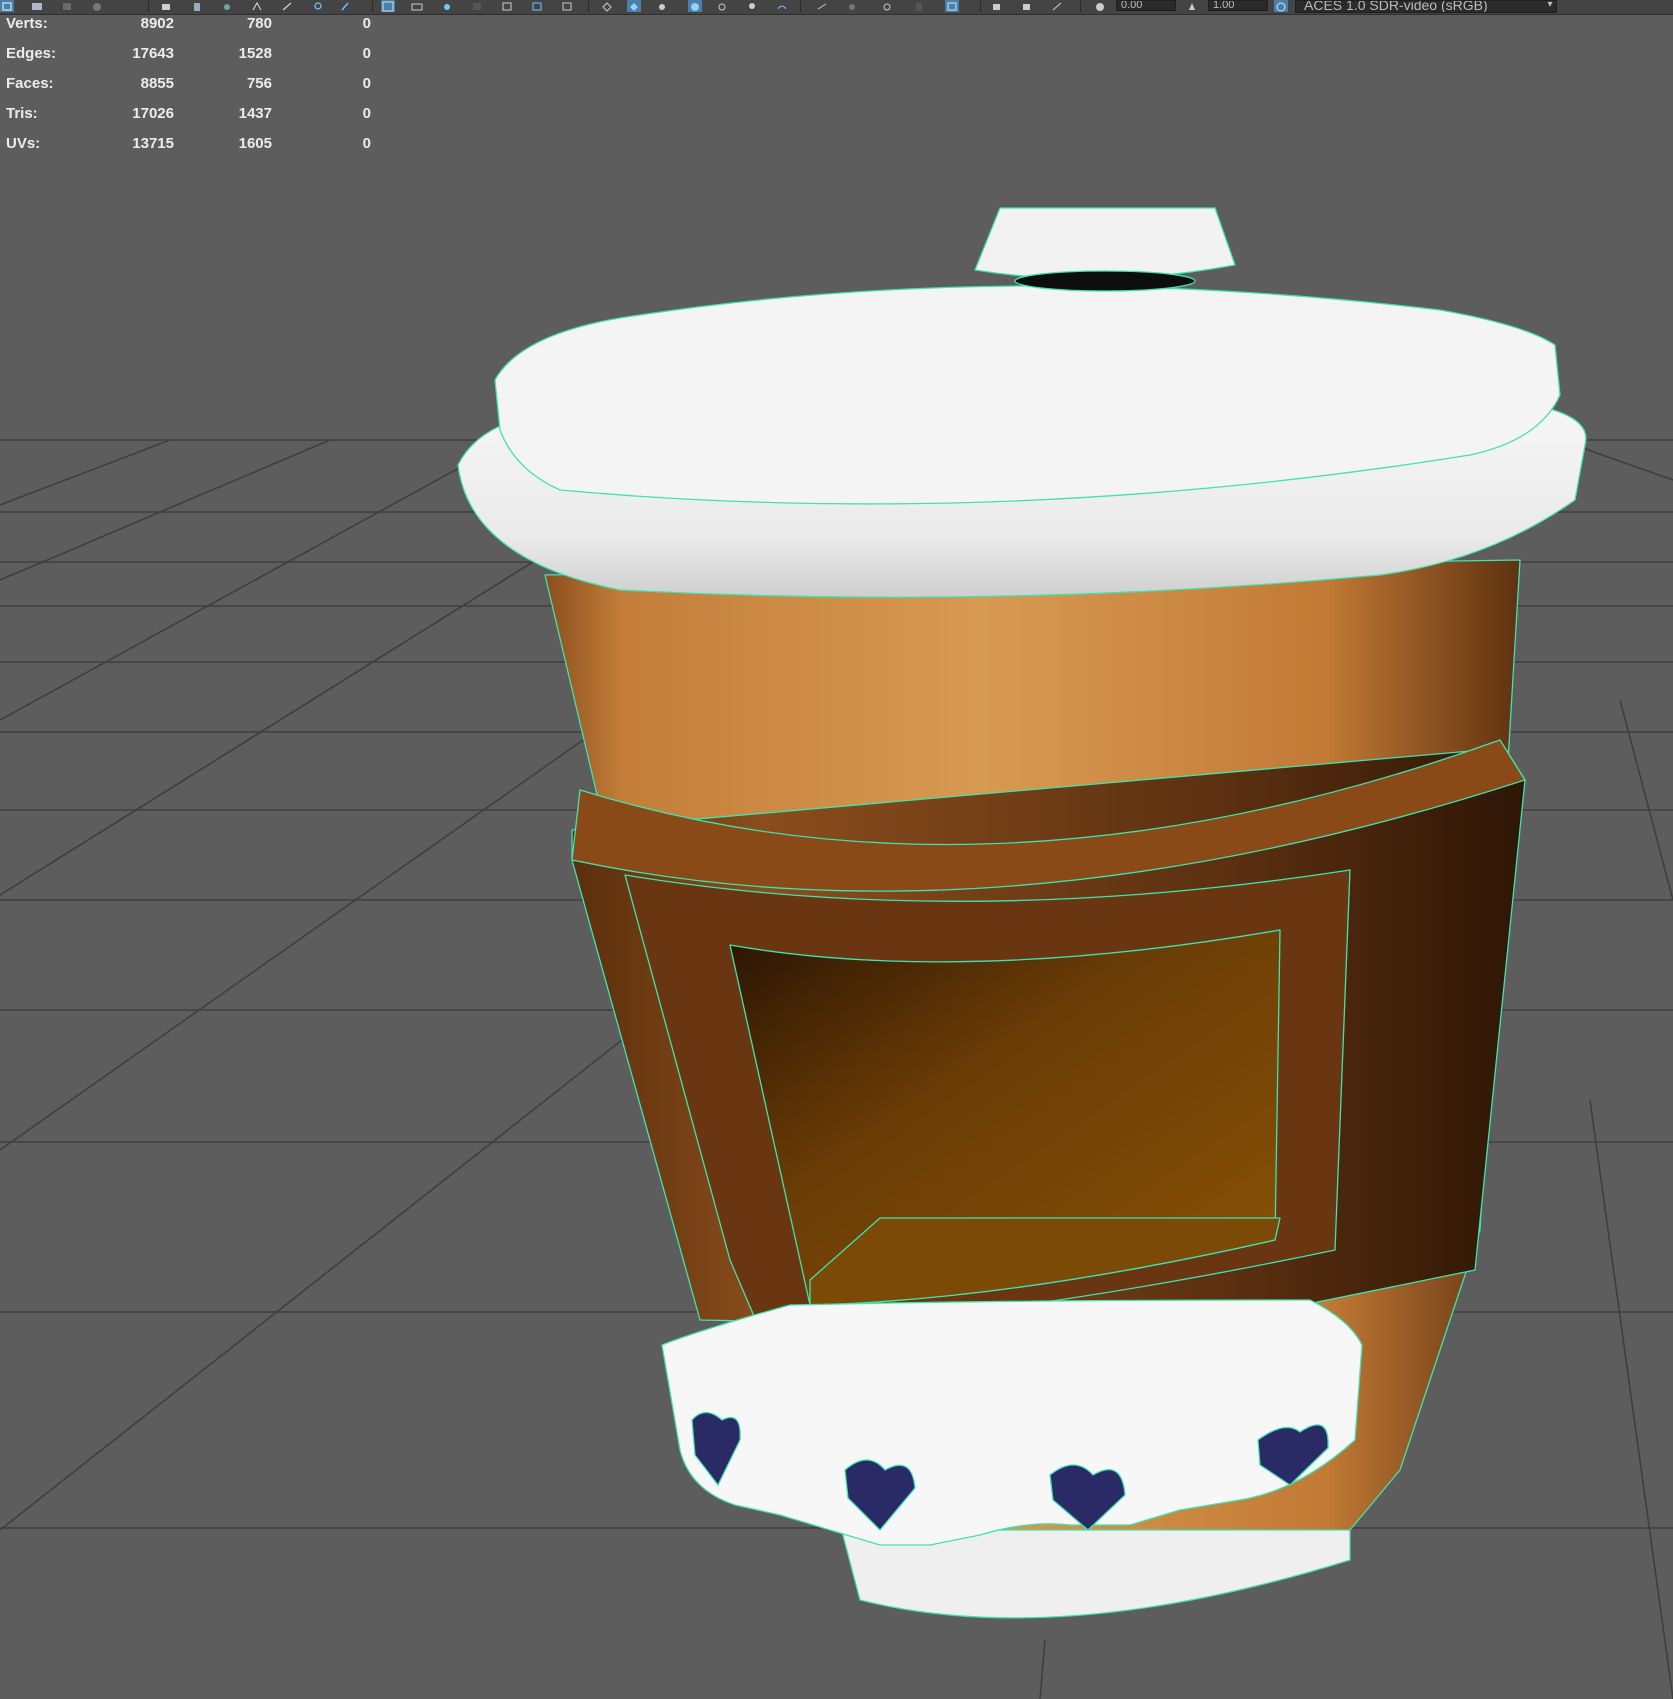 Image resolution: width=1673 pixels, height=1699 pixels. Describe the element at coordinates (782, 6) in the screenshot. I see `motion-blur-icon` at that location.